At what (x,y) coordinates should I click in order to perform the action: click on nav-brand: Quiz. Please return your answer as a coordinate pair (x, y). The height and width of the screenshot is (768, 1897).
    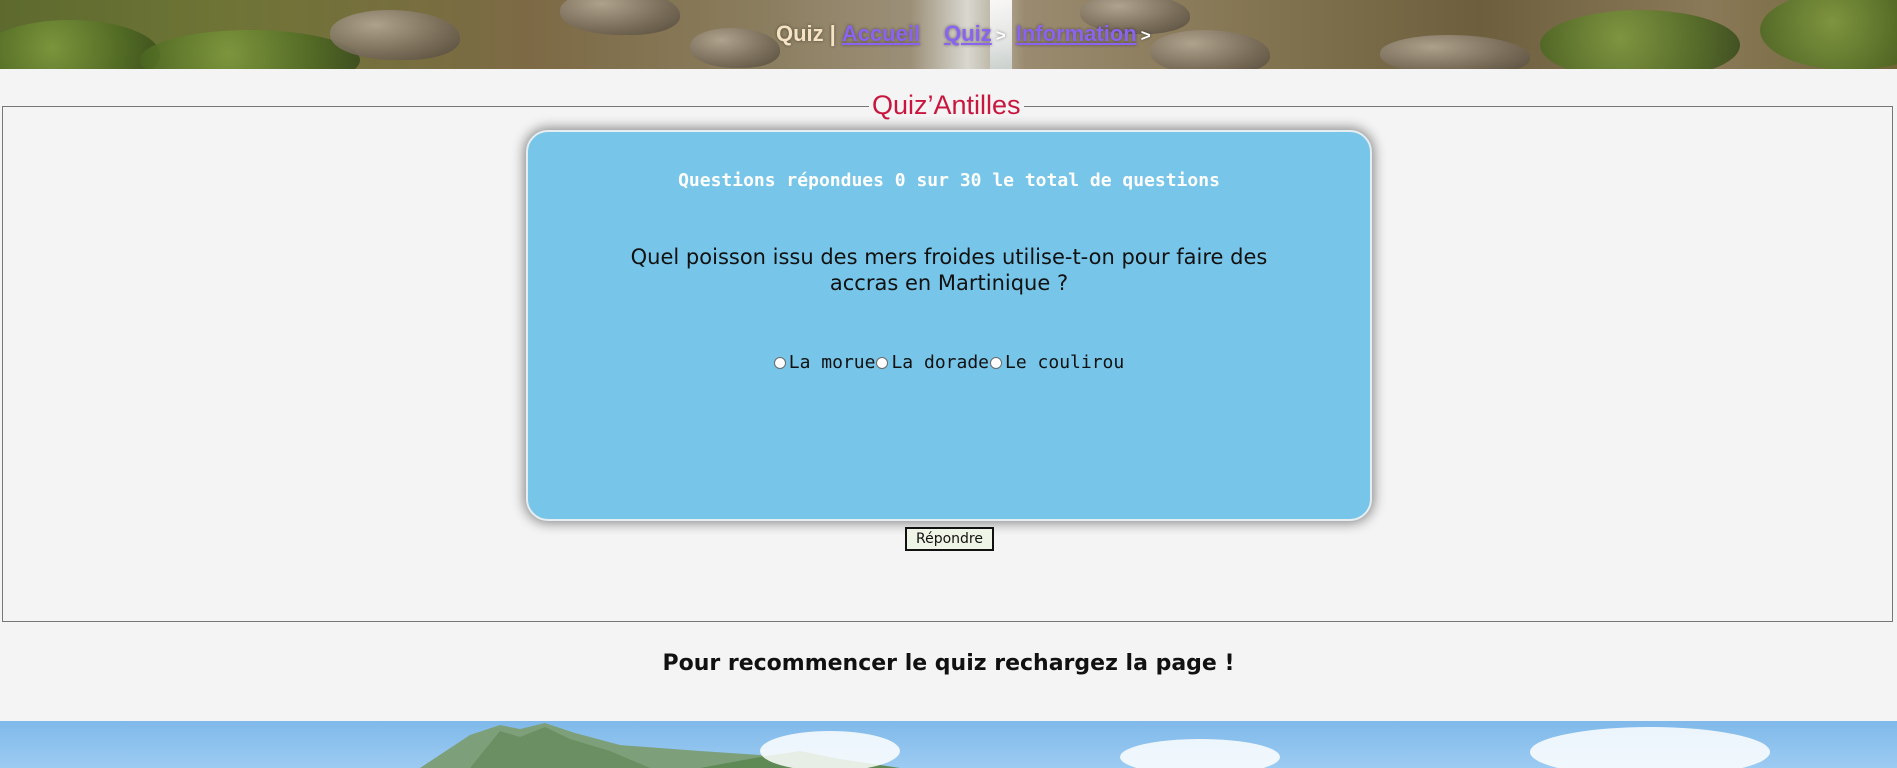
    Looking at the image, I should click on (800, 33).